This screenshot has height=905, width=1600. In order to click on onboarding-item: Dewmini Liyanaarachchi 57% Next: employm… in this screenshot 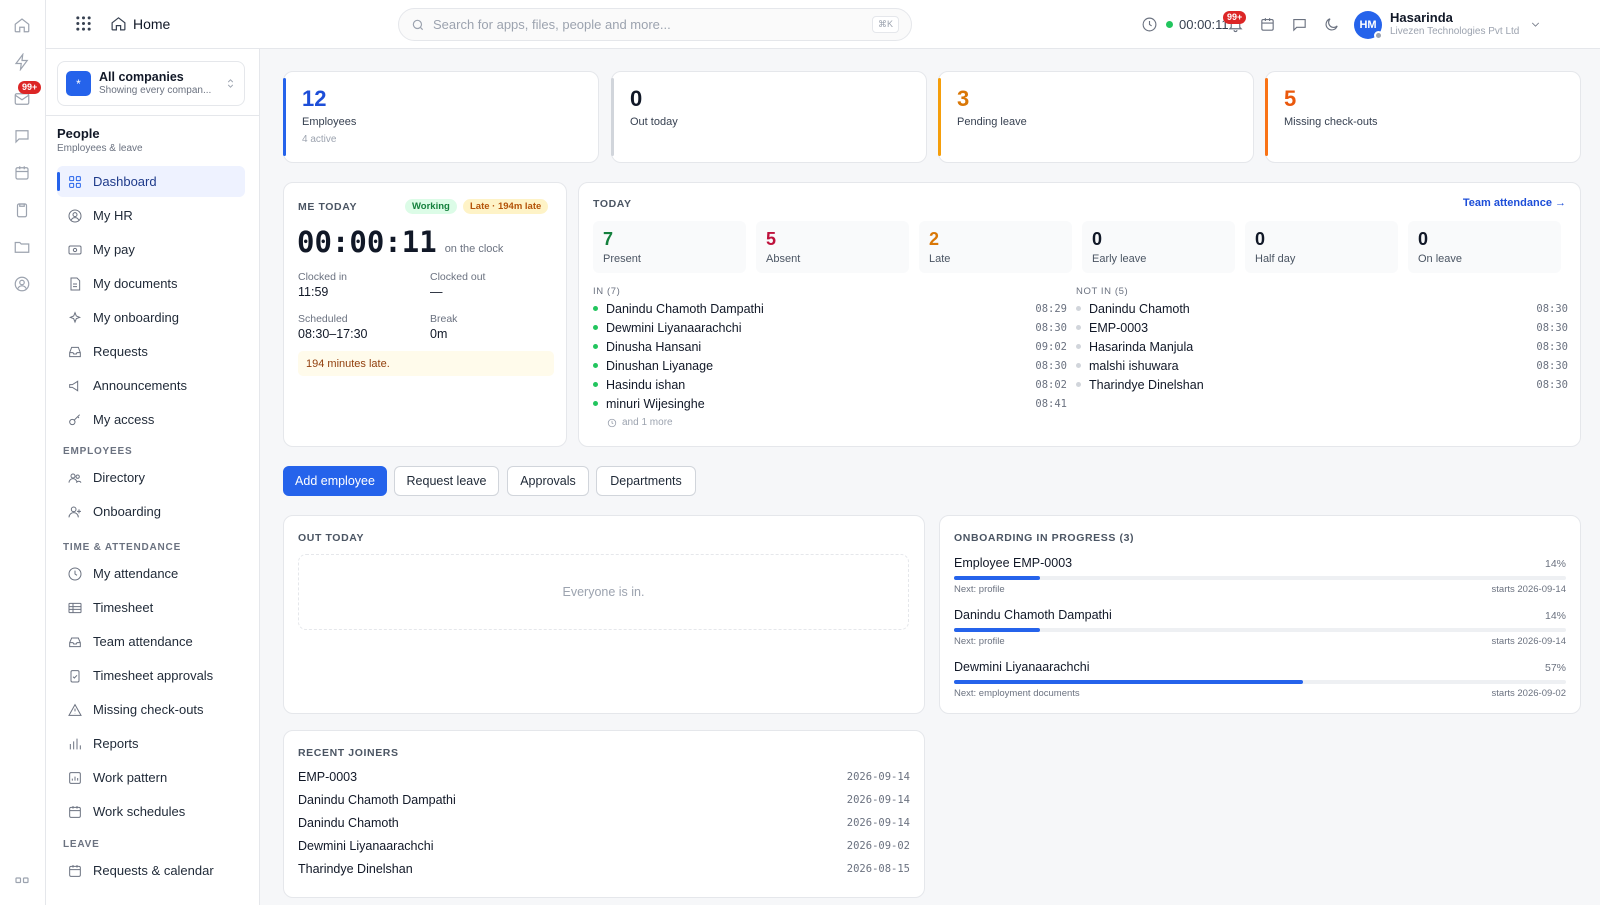, I will do `click(1260, 684)`.